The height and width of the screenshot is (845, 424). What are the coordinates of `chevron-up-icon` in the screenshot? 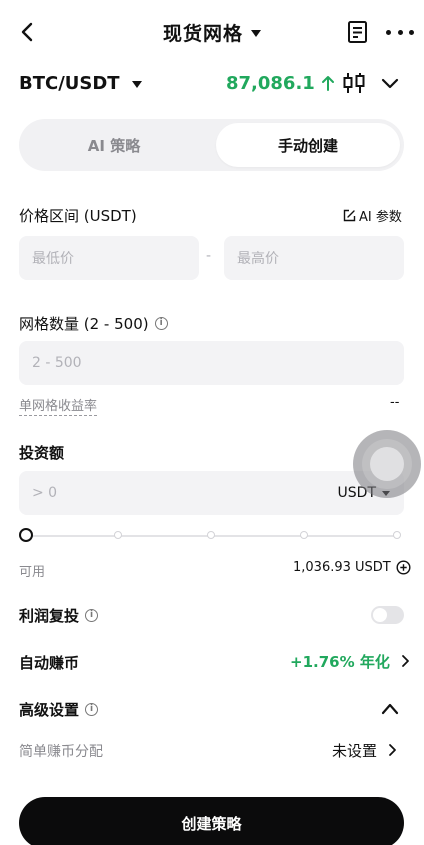 It's located at (390, 709).